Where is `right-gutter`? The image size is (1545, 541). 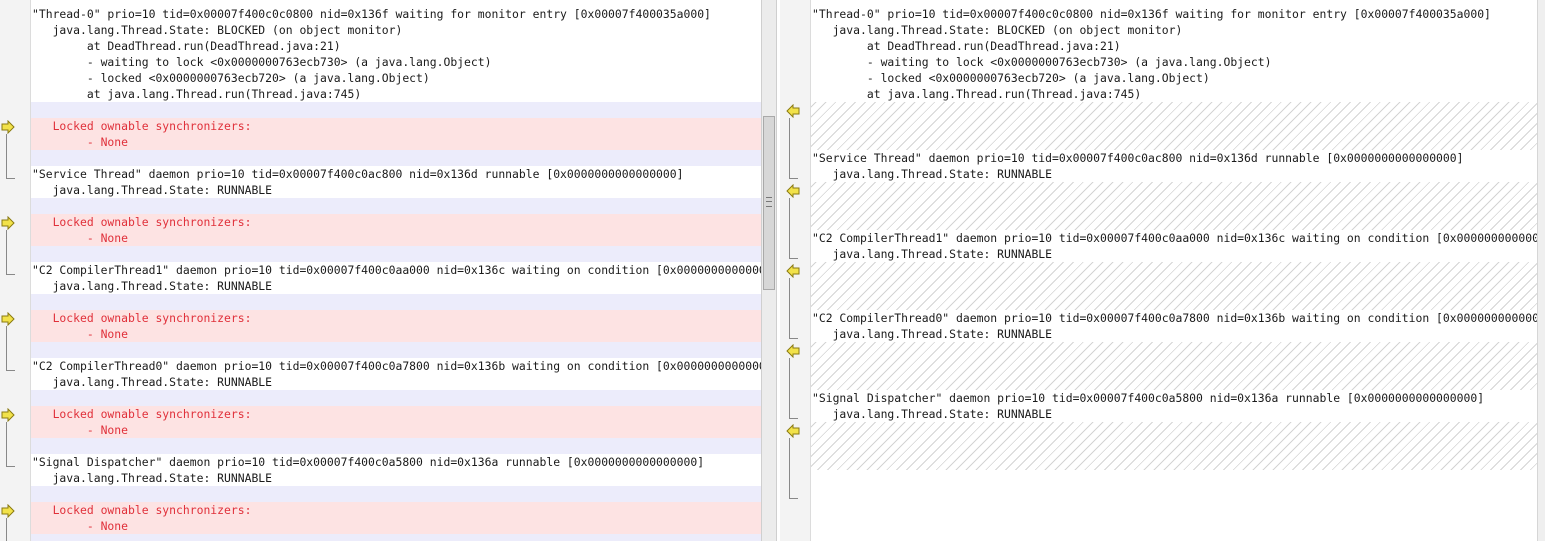 right-gutter is located at coordinates (795, 270).